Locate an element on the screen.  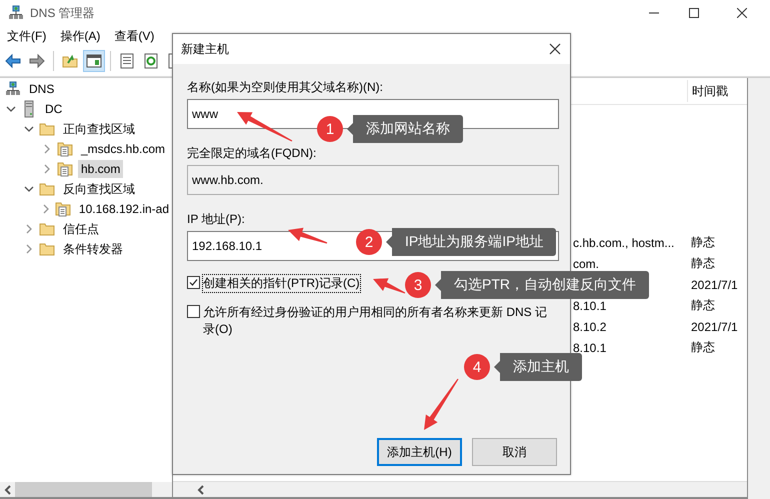
menu-item: 文件(F) is located at coordinates (27, 36).